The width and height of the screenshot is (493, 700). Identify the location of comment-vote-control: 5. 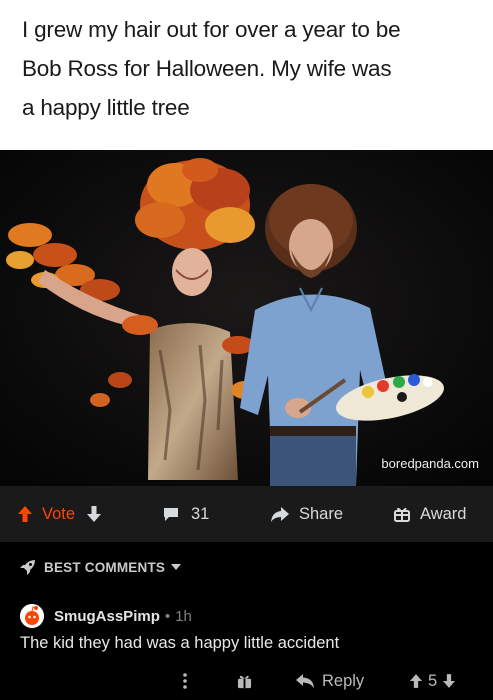
(433, 681).